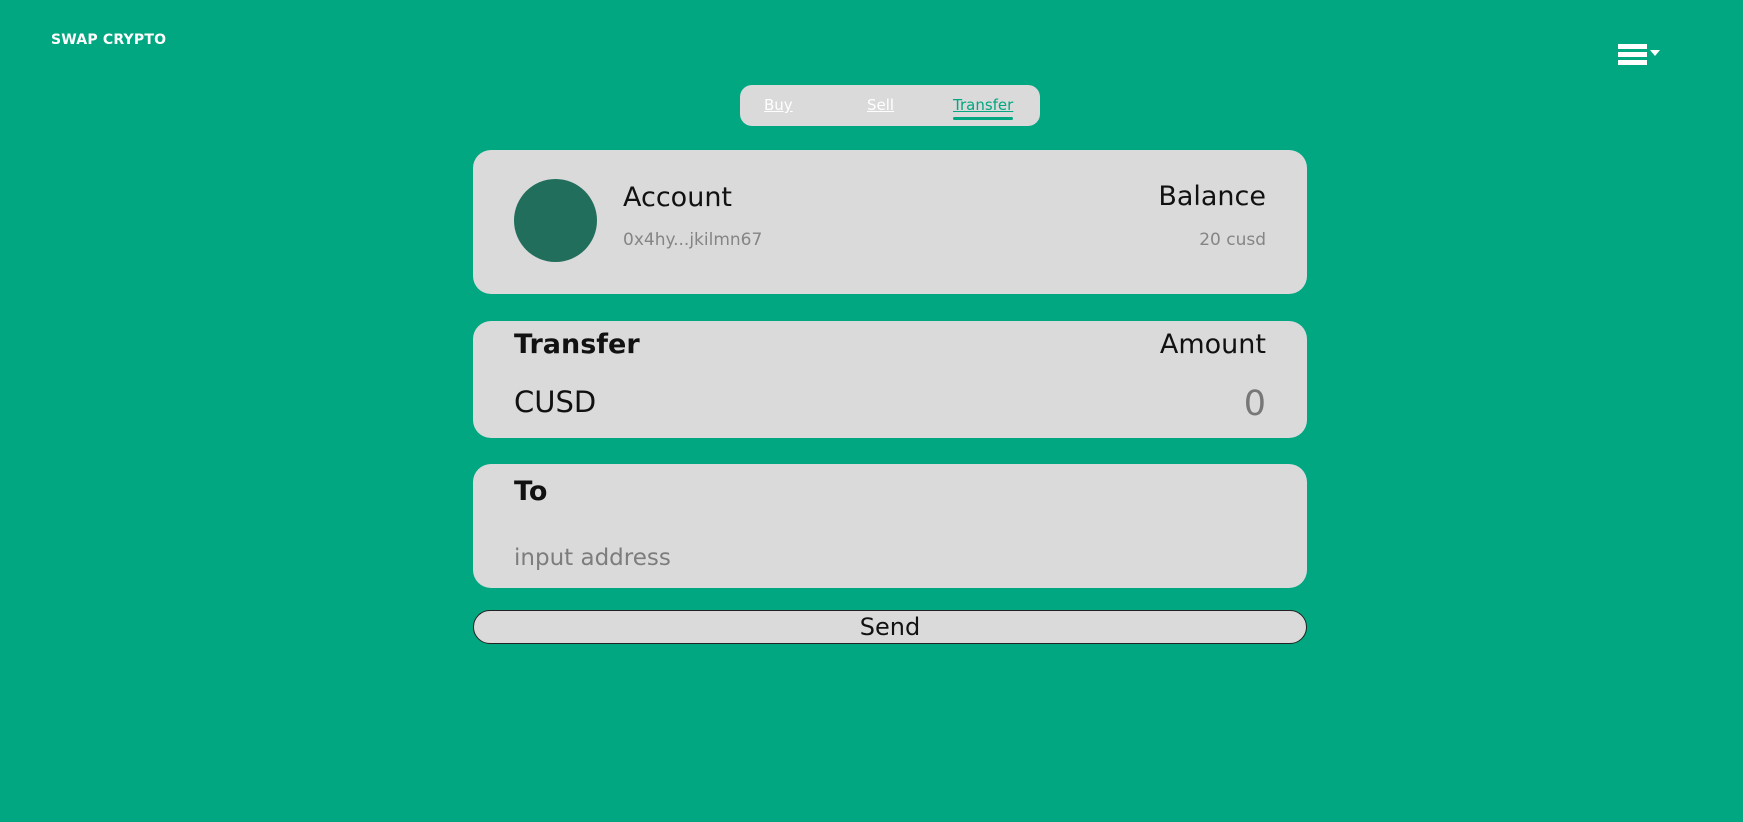 The image size is (1743, 822). What do you see at coordinates (1232, 240) in the screenshot?
I see `balance-value: 20 cusd` at bounding box center [1232, 240].